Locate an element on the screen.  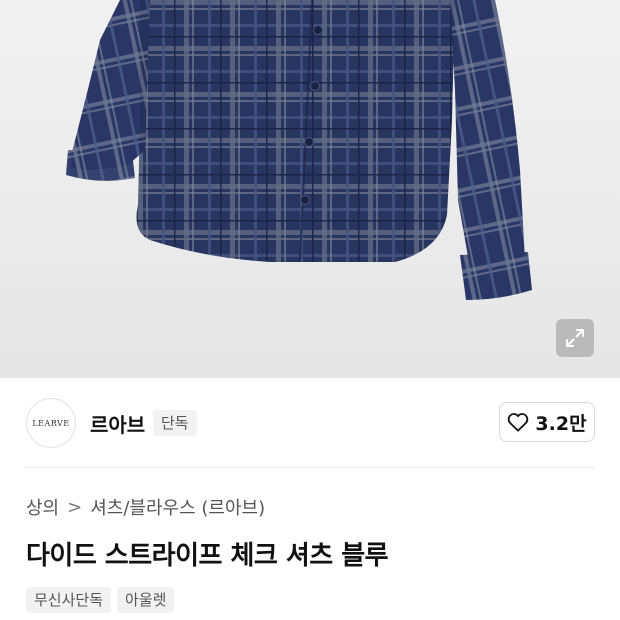
brand-logo-text: LEARVE is located at coordinates (51, 423).